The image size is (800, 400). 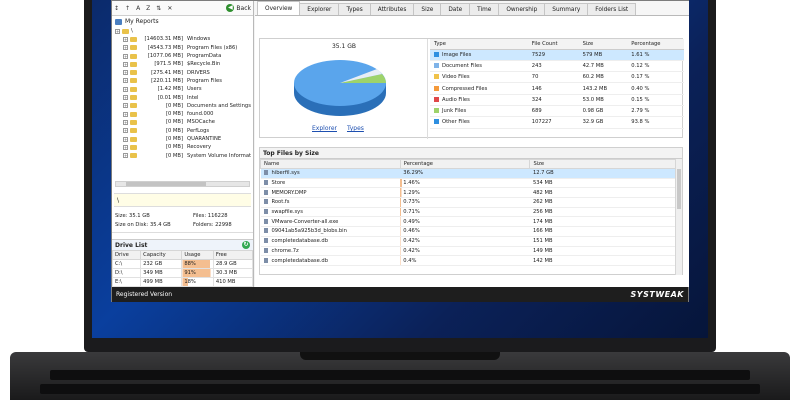 I want to click on tree-row: + [0 MB] QUARANTINE, so click(x=184, y=139).